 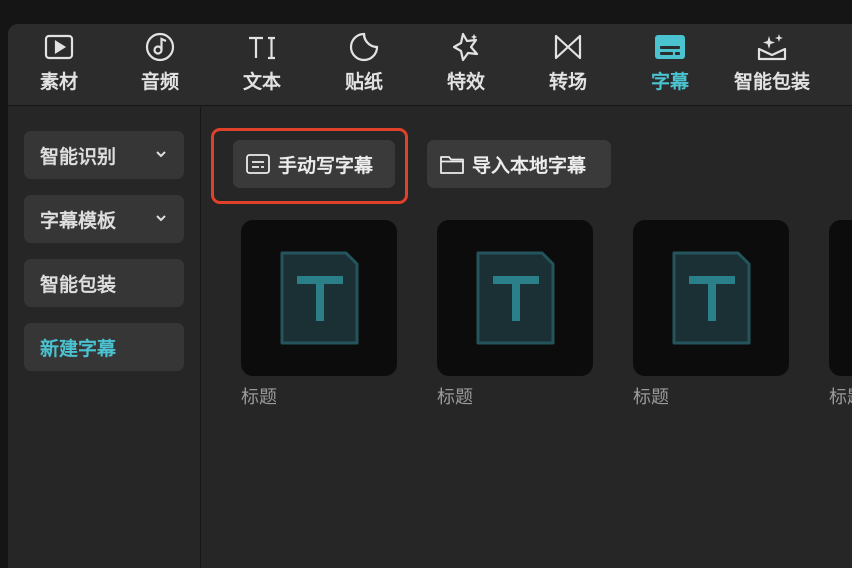 I want to click on tool-audio: 音频, so click(x=160, y=66).